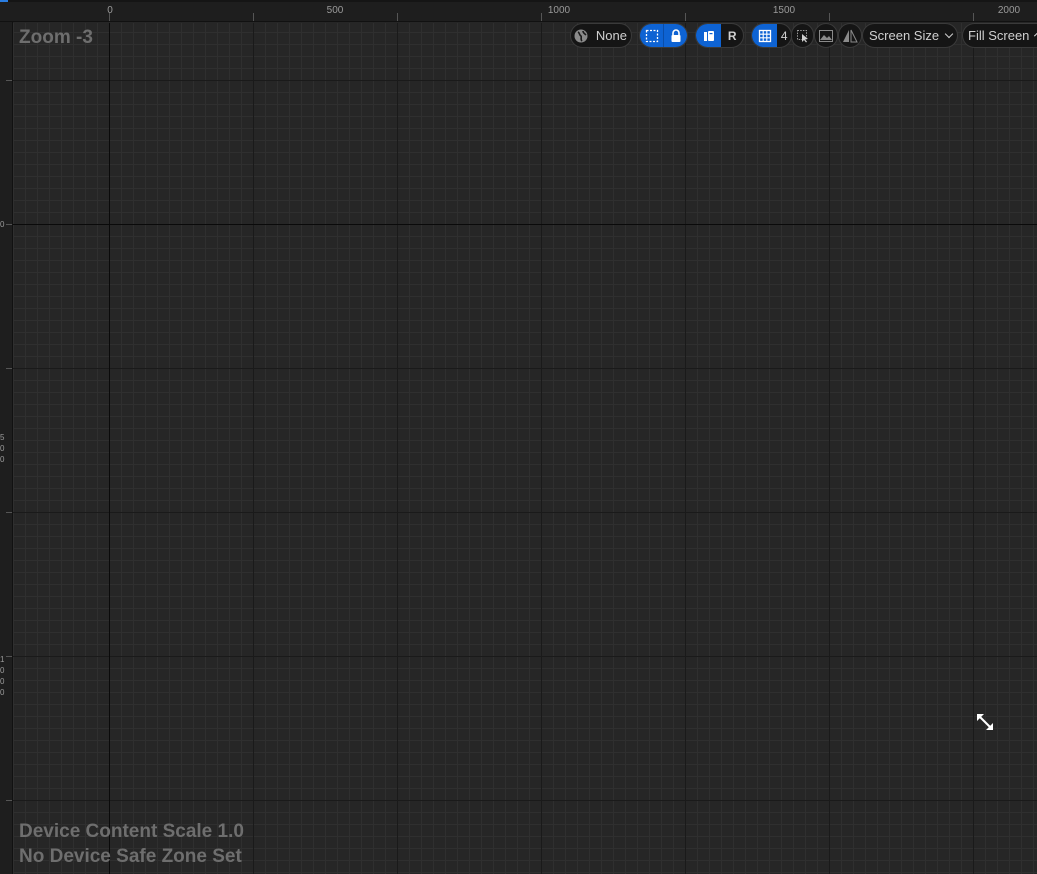 The width and height of the screenshot is (1037, 874). Describe the element at coordinates (1009, 10) in the screenshot. I see `ruler-label-2000: 2000` at that location.